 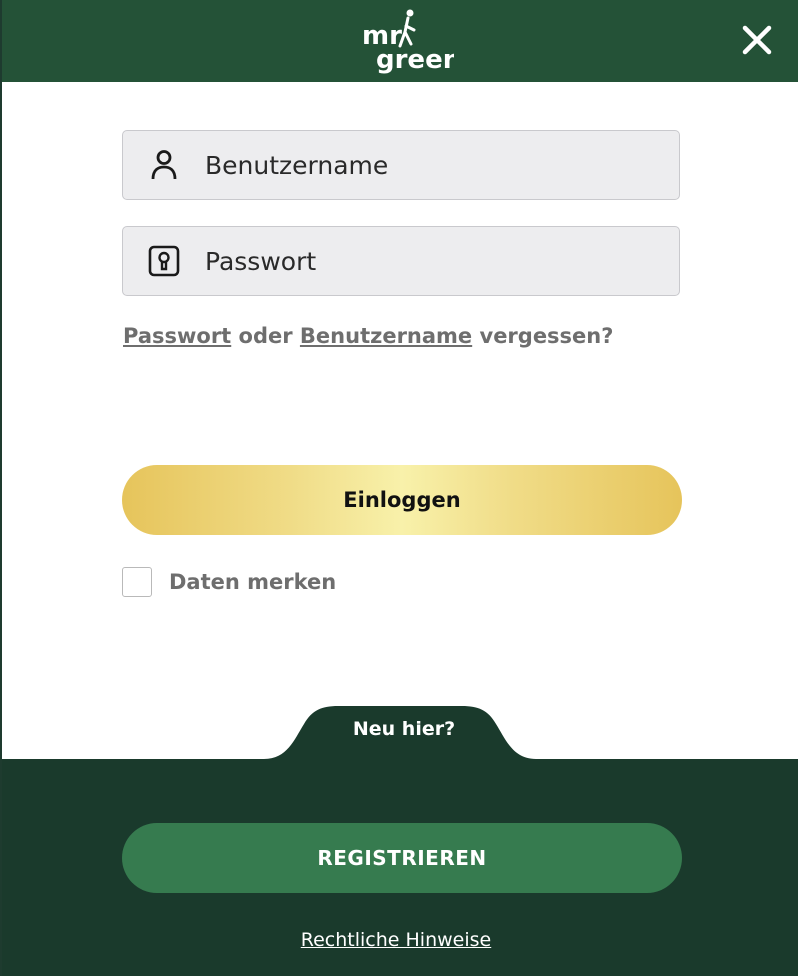 I want to click on logo-figure-icon, so click(x=407, y=28).